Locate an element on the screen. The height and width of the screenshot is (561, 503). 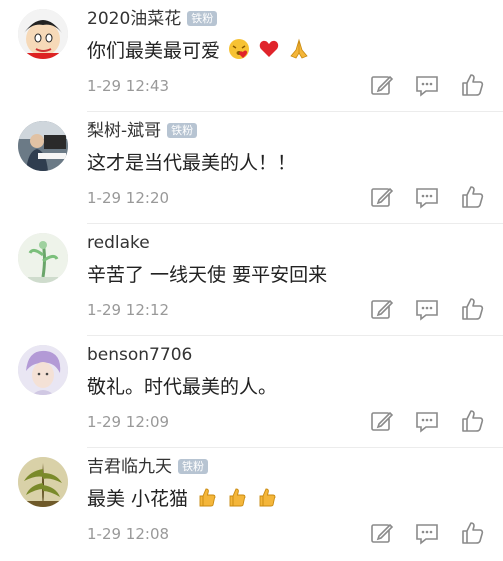
comment-text-content: 辛苦了 一线天使 要平安回来 is located at coordinates (207, 275).